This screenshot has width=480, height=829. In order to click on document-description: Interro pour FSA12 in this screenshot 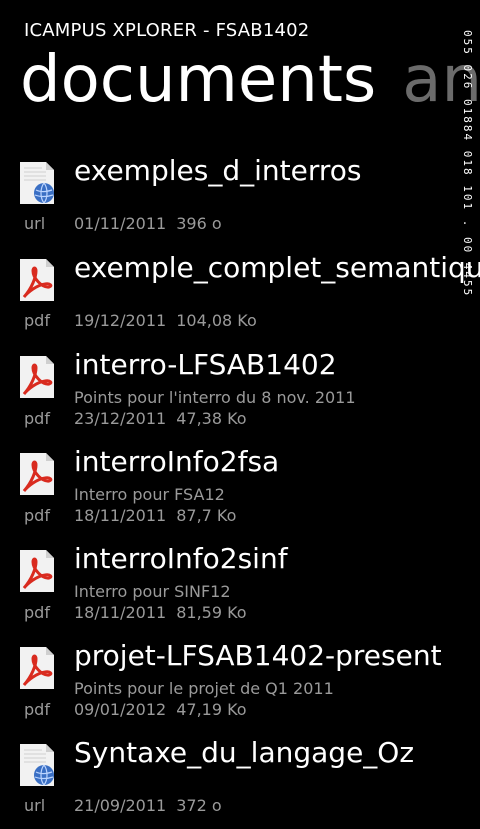, I will do `click(149, 494)`.